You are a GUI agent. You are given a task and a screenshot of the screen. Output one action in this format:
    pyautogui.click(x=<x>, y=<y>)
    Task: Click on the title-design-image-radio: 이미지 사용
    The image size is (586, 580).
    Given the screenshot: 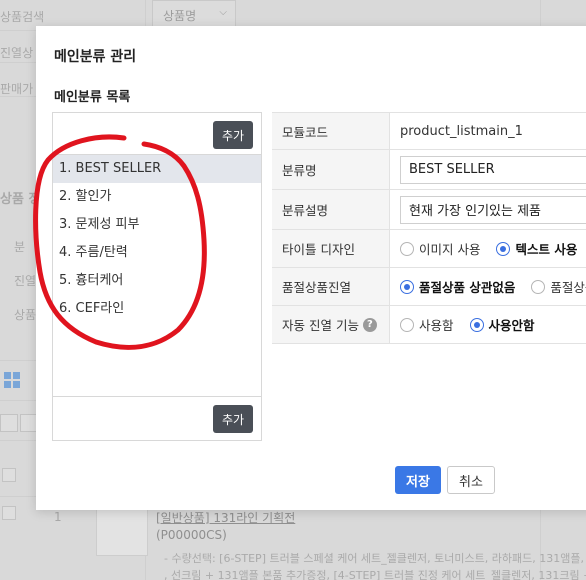 What is the action you would take?
    pyautogui.click(x=440, y=248)
    